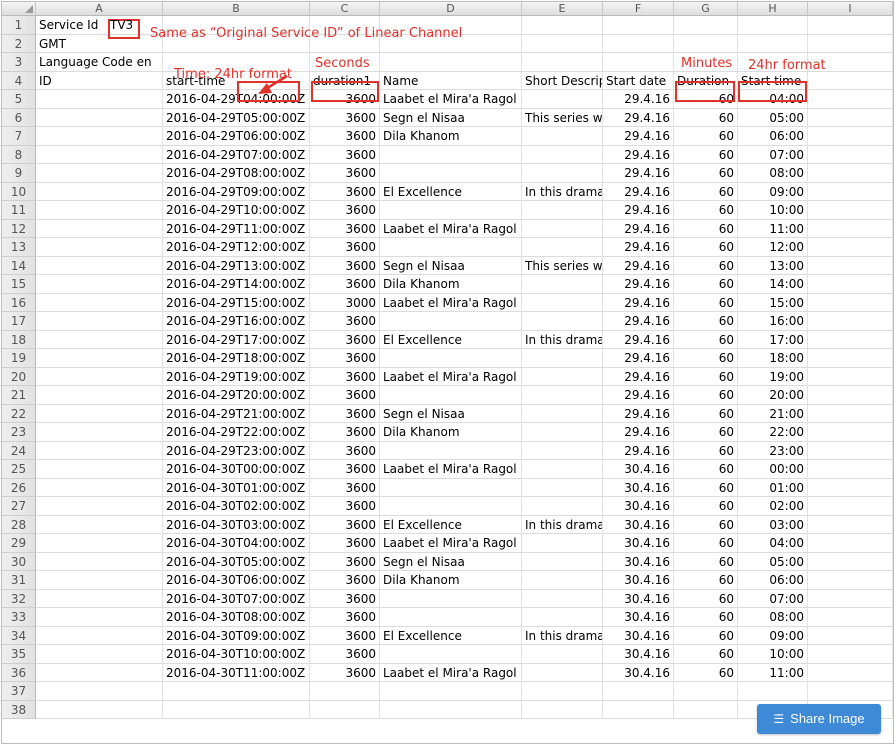 The width and height of the screenshot is (895, 746). What do you see at coordinates (706, 228) in the screenshot?
I see `cell-g12: 60` at bounding box center [706, 228].